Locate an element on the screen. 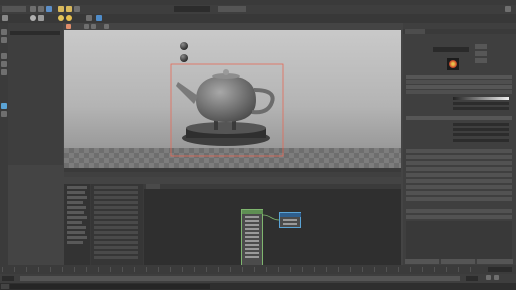 Image resolution: width=516 pixels, height=290 pixels. material-icon is located at coordinates (99, 18).